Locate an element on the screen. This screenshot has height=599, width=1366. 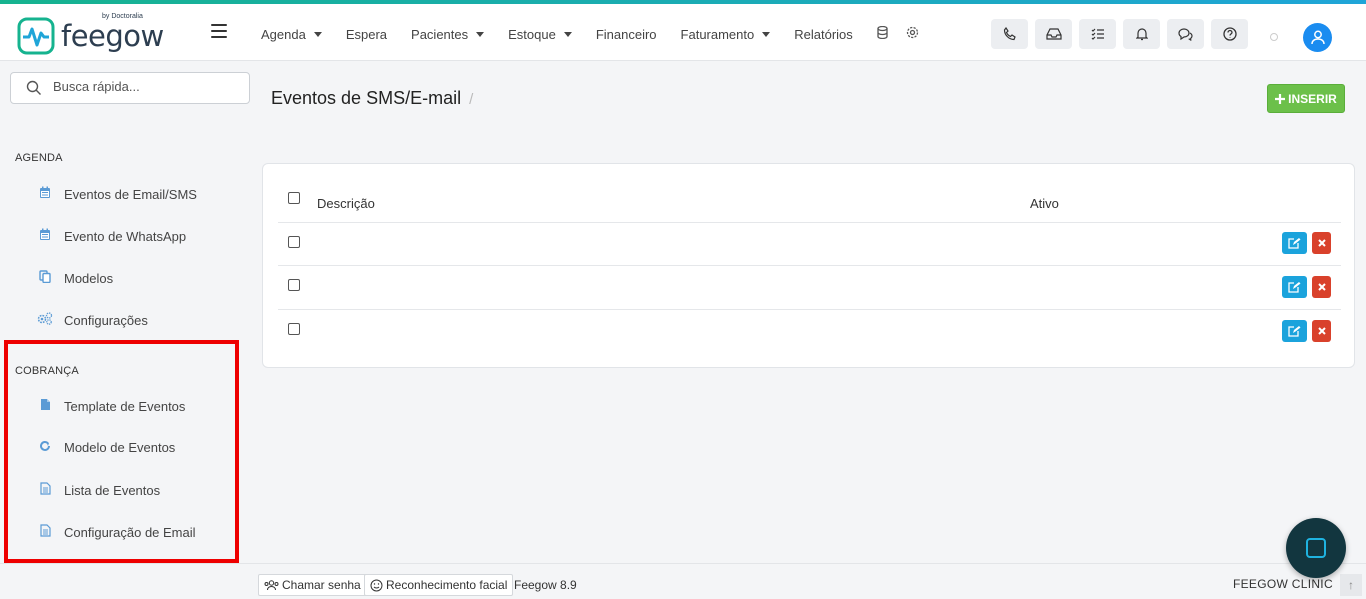
support-chat-button is located at coordinates (1316, 548).